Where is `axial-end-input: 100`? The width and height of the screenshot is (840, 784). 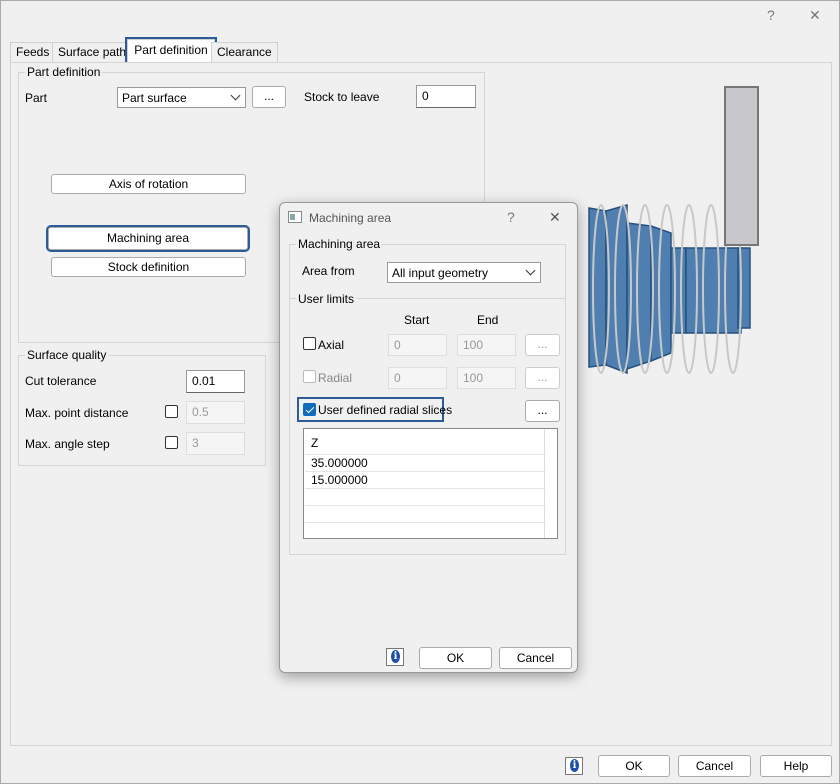 axial-end-input: 100 is located at coordinates (486, 345).